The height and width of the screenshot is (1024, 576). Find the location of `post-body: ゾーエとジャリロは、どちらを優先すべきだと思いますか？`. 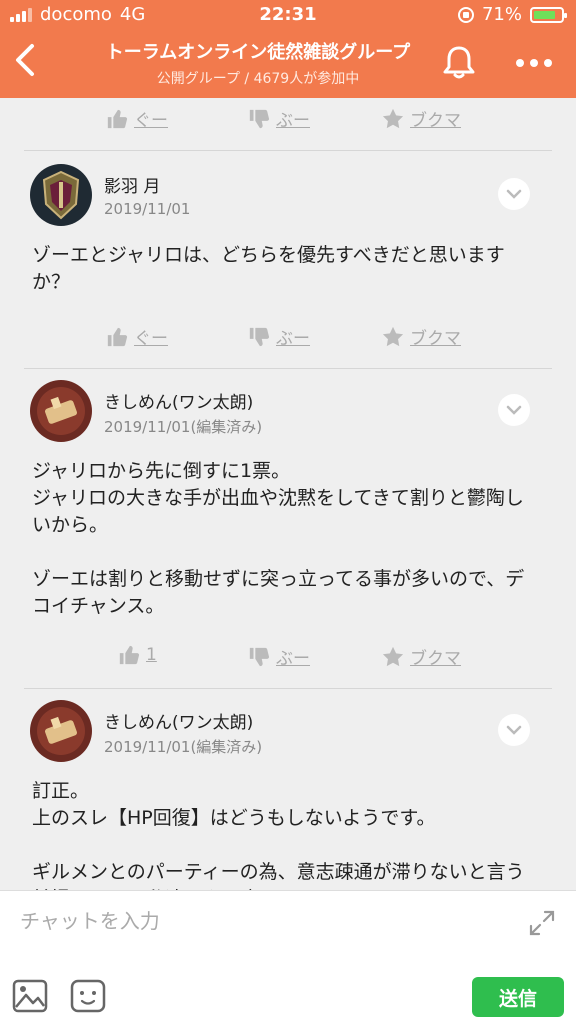

post-body: ゾーエとジャリロは、どちらを優先すべきだと思いますか？ is located at coordinates (284, 269).